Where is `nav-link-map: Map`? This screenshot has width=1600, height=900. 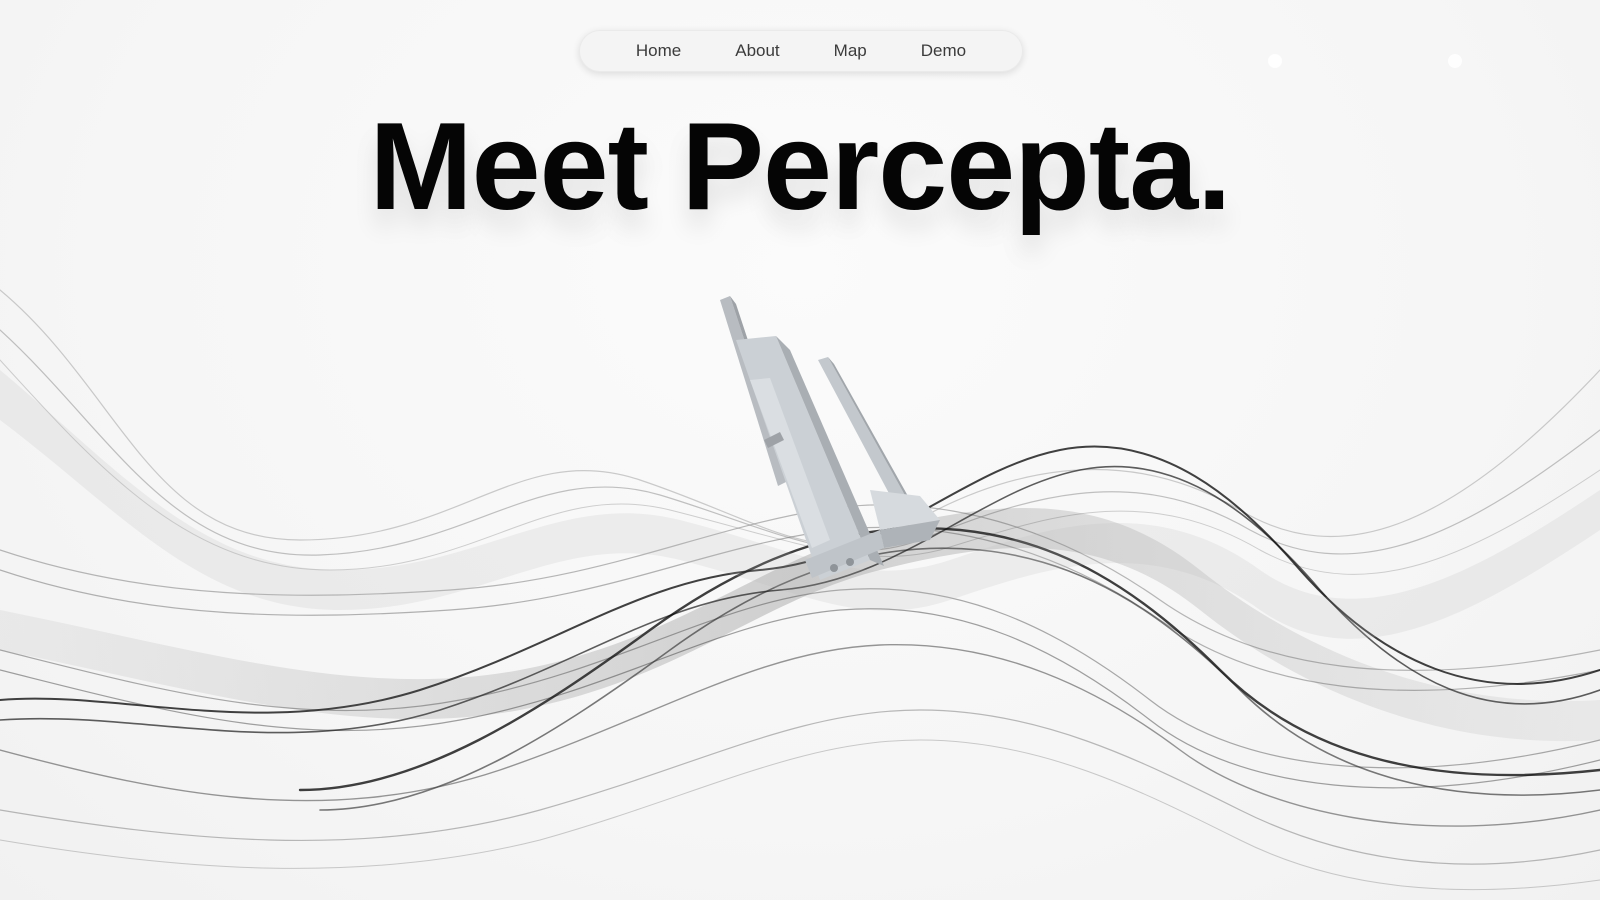
nav-link-map: Map is located at coordinates (850, 51).